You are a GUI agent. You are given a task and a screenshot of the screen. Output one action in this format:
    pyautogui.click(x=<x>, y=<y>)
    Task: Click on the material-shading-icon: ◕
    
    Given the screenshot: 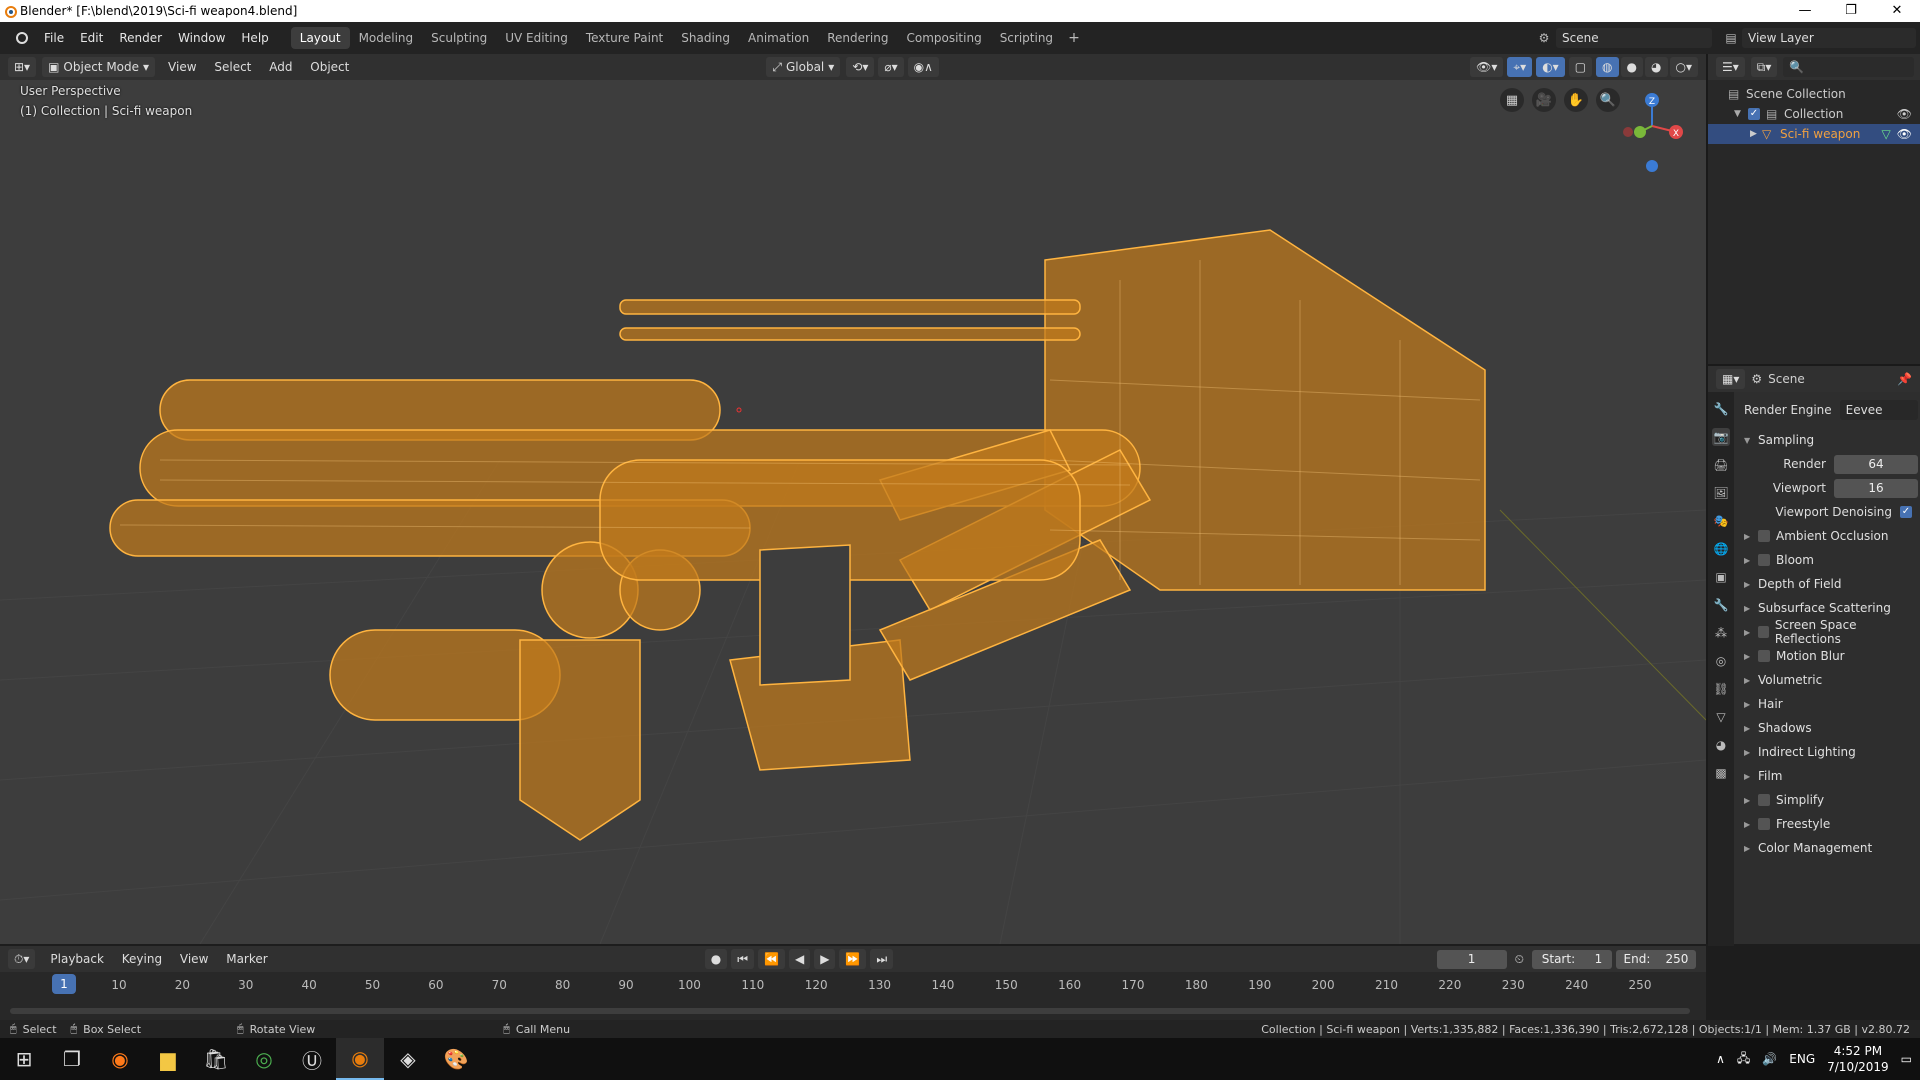 What is the action you would take?
    pyautogui.click(x=1656, y=67)
    